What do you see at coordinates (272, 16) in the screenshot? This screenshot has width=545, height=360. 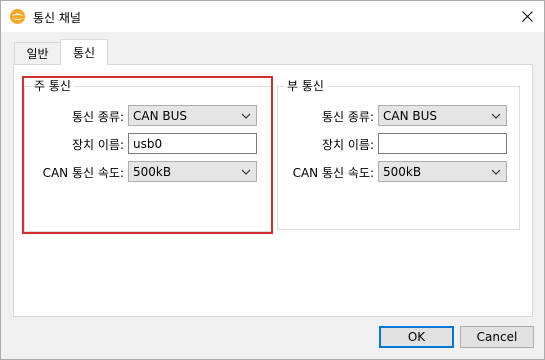 I see `title-bar: 통신 채널` at bounding box center [272, 16].